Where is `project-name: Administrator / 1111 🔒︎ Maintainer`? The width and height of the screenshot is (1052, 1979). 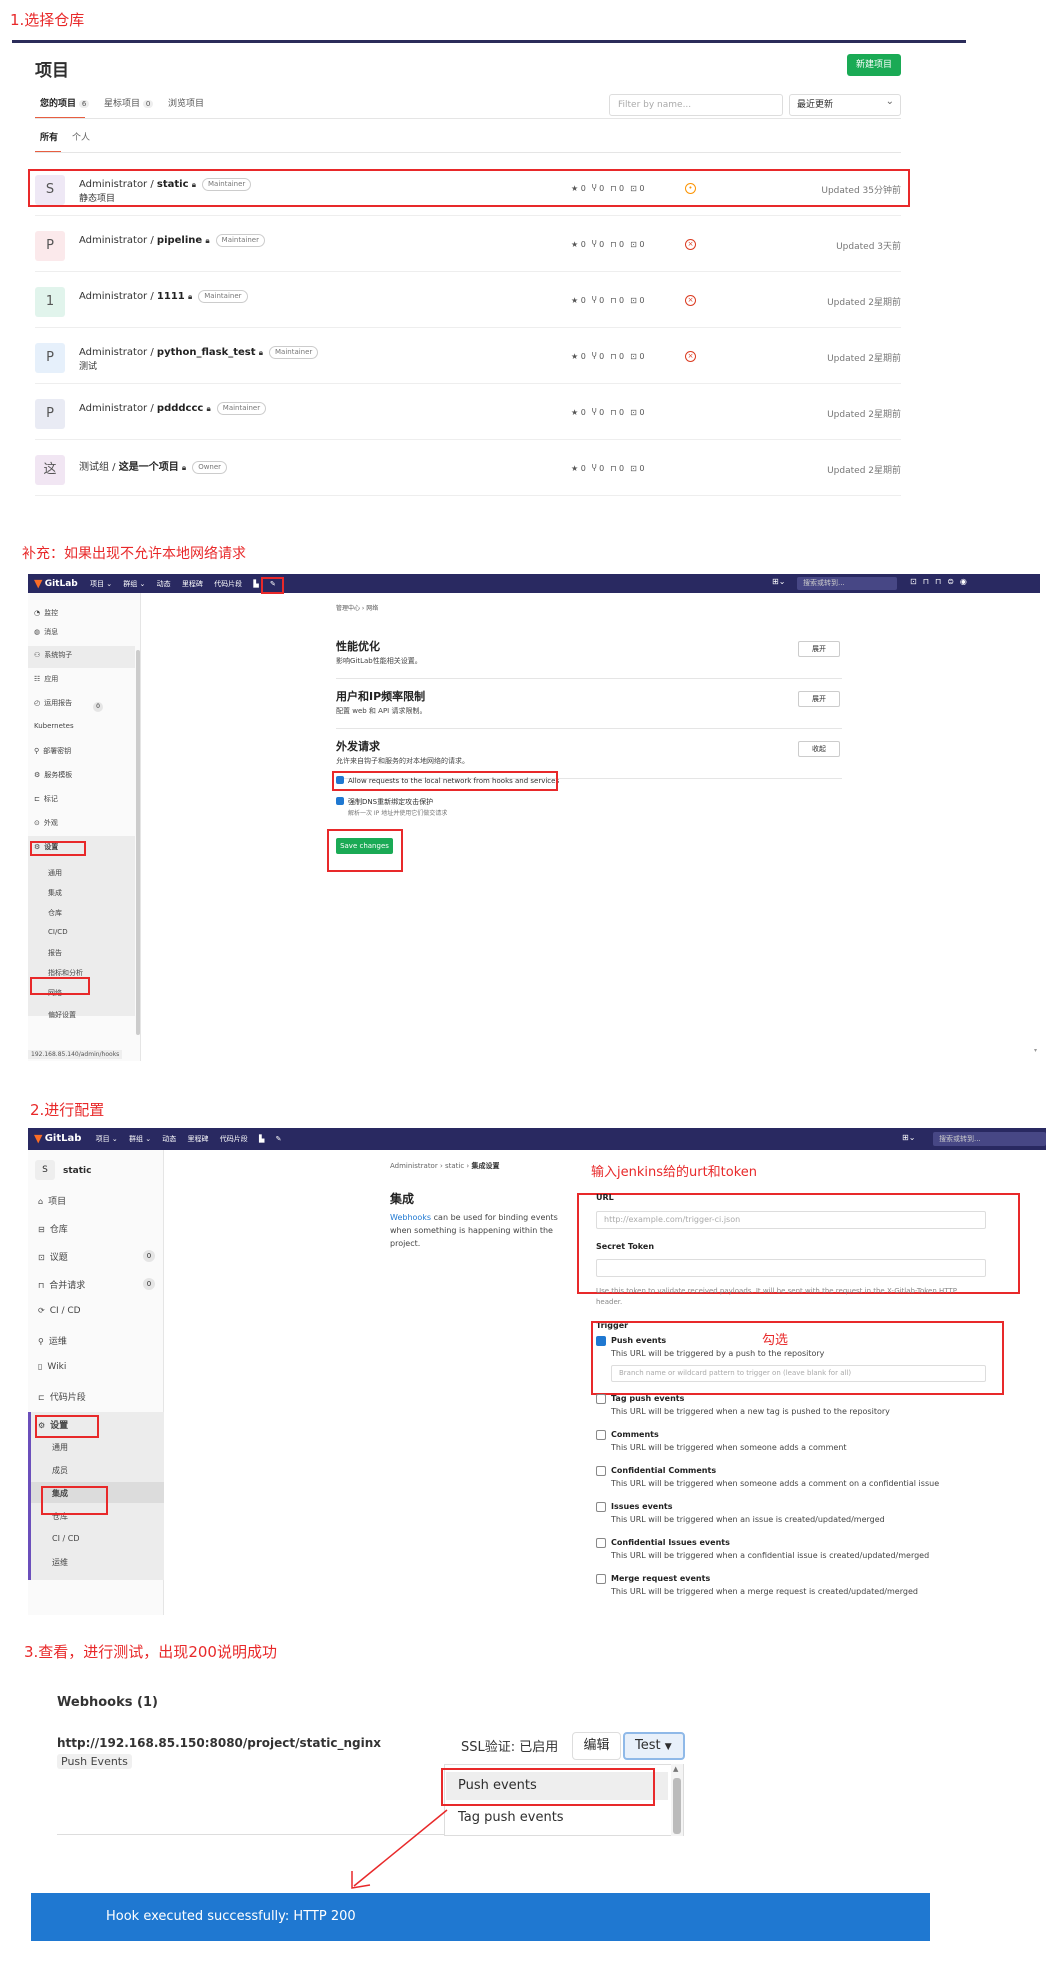
project-name: Administrator / 1111 🔒︎ Maintainer is located at coordinates (163, 296).